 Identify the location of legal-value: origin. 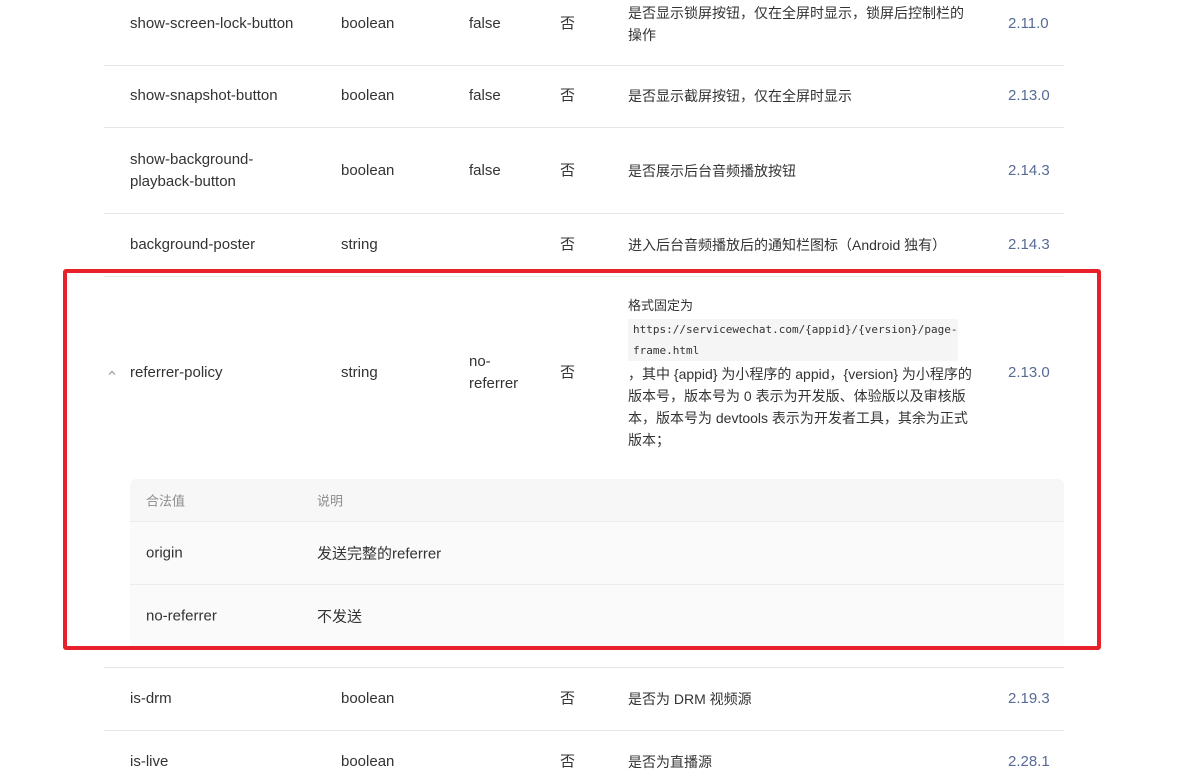
(164, 553).